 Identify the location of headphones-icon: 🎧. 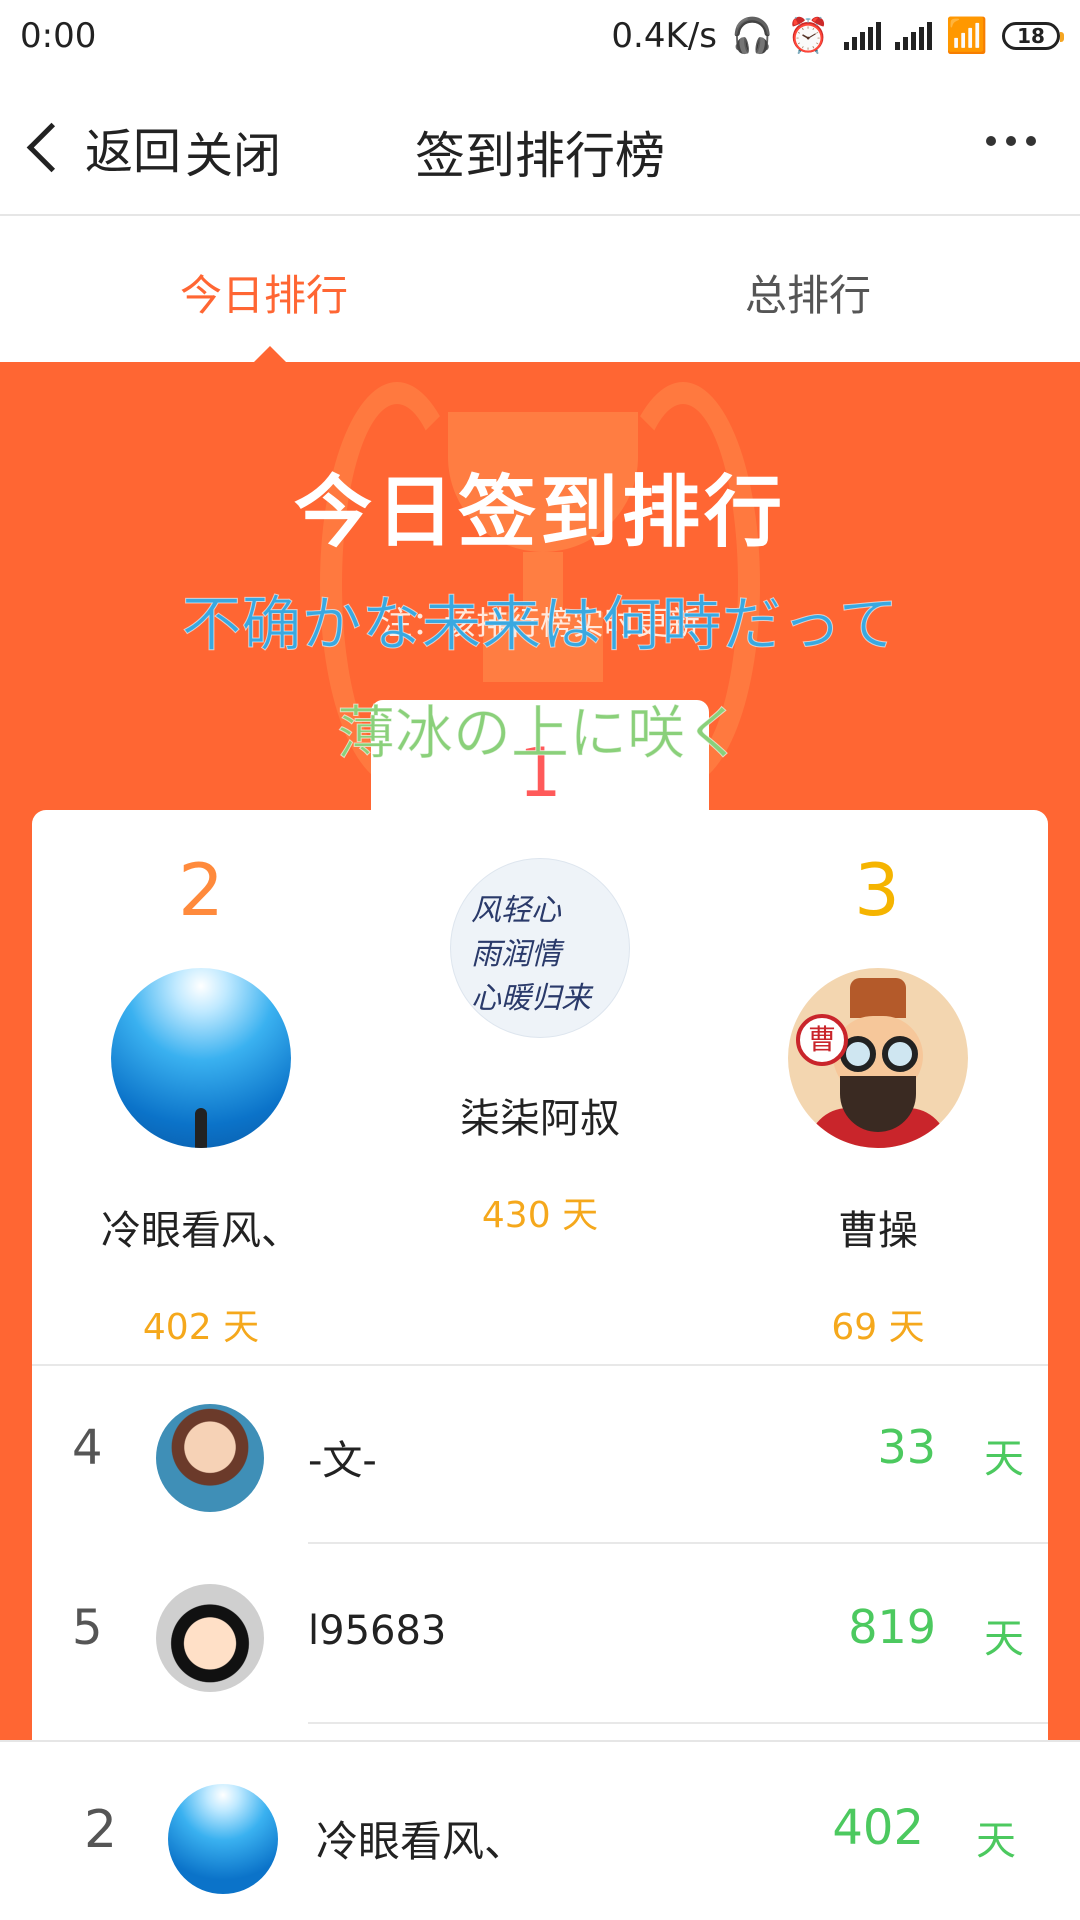
(752, 36).